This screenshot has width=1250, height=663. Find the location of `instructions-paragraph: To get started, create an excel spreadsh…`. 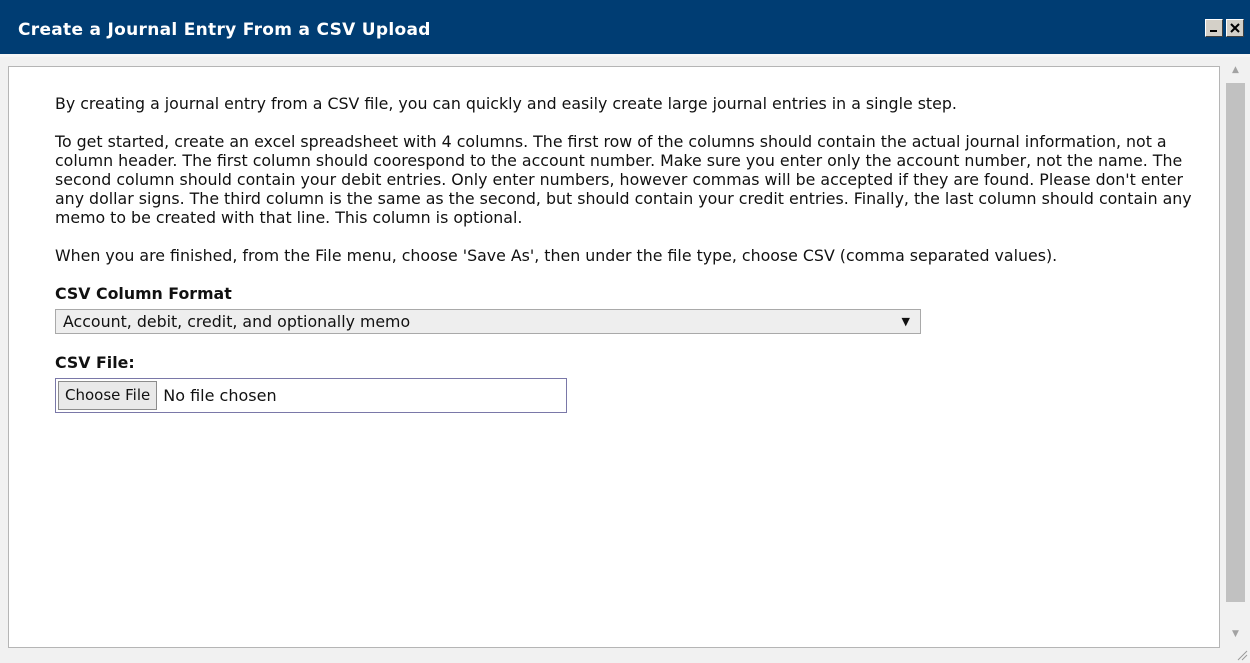

instructions-paragraph: To get started, create an excel spreadsh… is located at coordinates (623, 179).